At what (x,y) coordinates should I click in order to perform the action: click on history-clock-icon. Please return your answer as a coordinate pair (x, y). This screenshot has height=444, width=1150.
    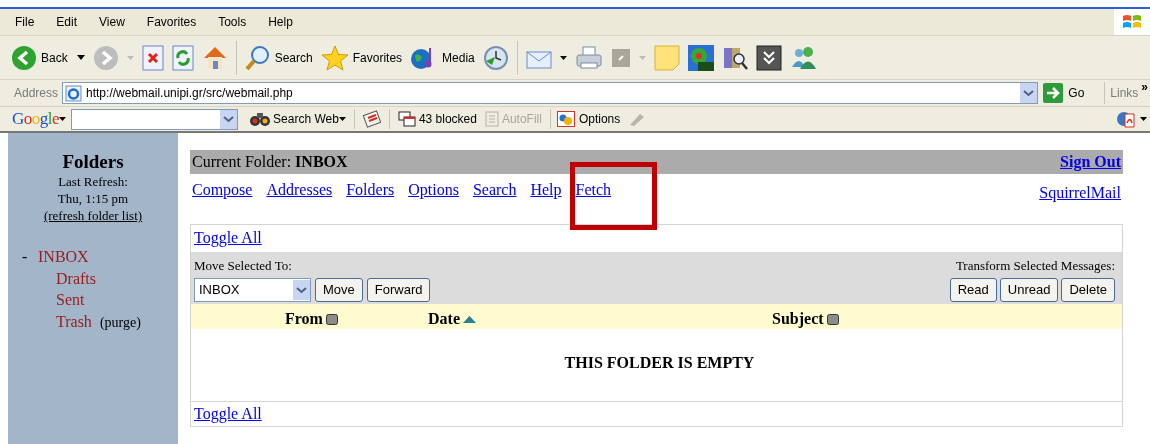
    Looking at the image, I should click on (495, 57).